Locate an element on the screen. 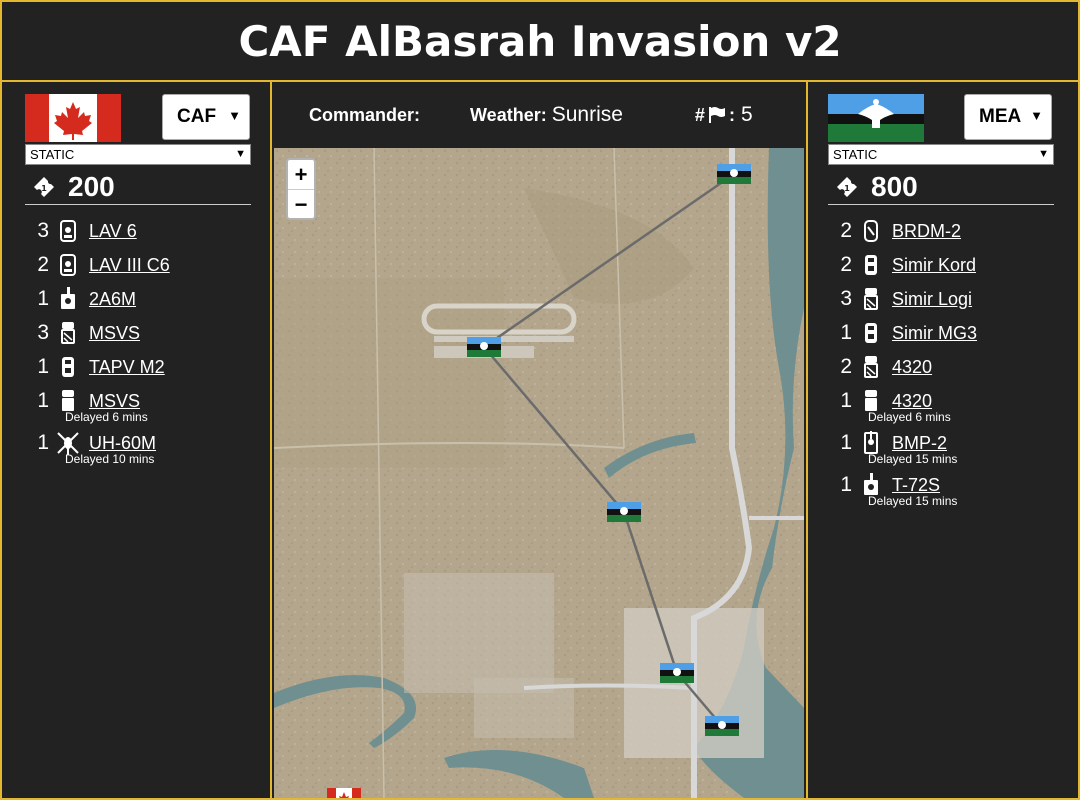  commander-info: Commander: is located at coordinates (364, 115).